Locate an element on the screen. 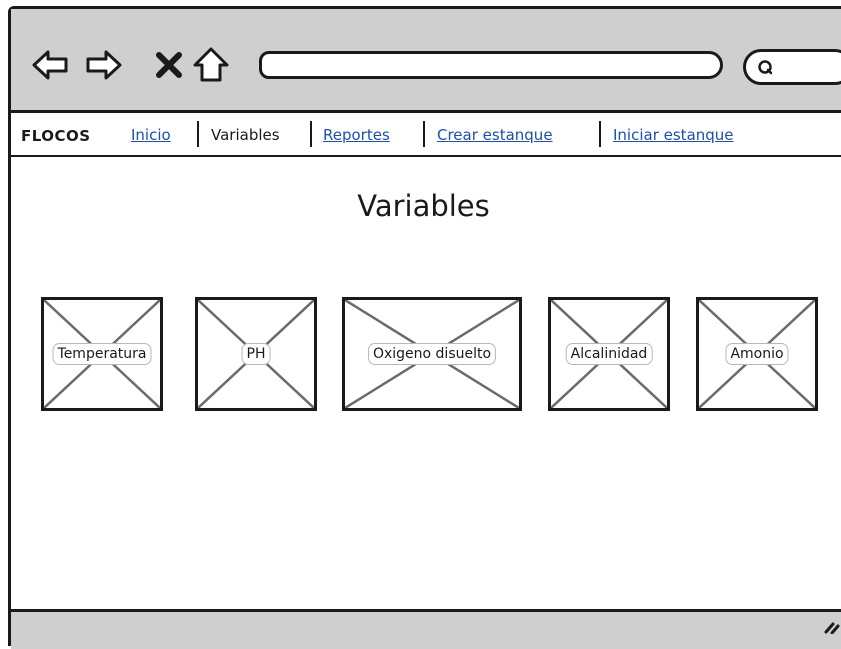 The height and width of the screenshot is (649, 841). home-button is located at coordinates (211, 65).